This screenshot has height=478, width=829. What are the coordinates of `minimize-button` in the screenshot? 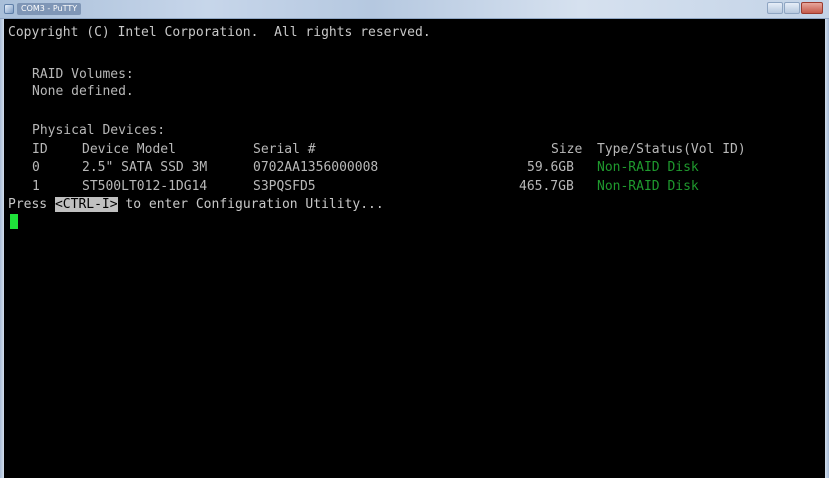 It's located at (775, 8).